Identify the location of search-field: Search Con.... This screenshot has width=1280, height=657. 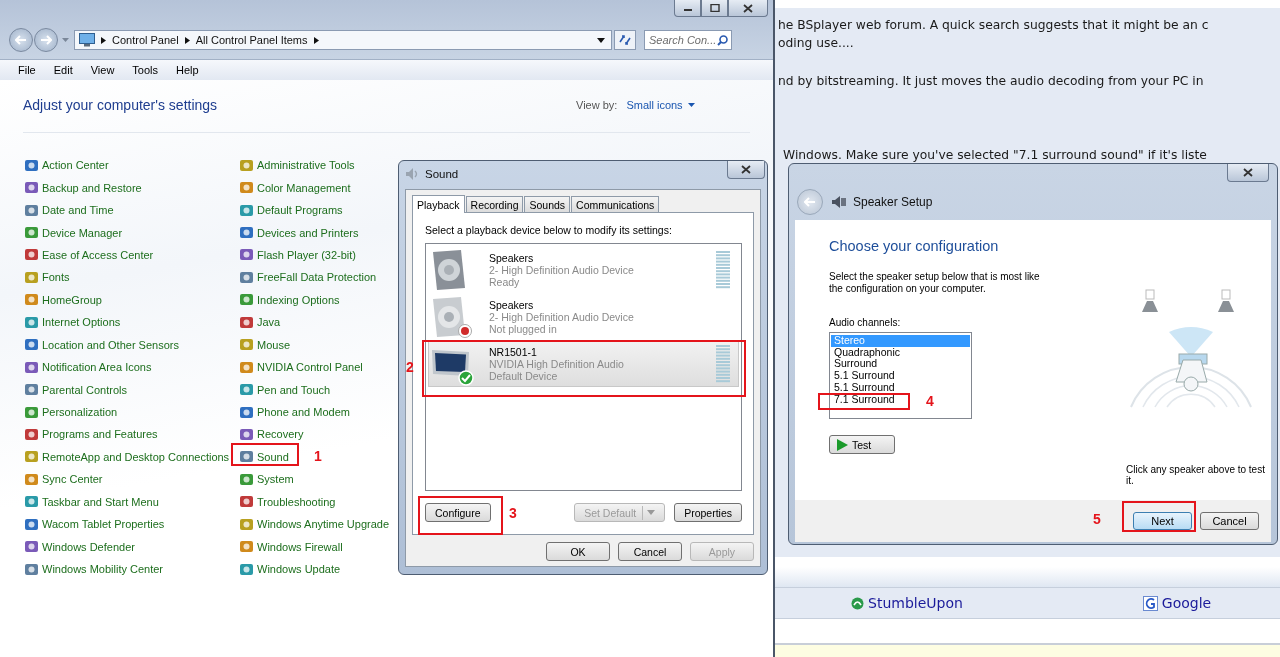
(688, 40).